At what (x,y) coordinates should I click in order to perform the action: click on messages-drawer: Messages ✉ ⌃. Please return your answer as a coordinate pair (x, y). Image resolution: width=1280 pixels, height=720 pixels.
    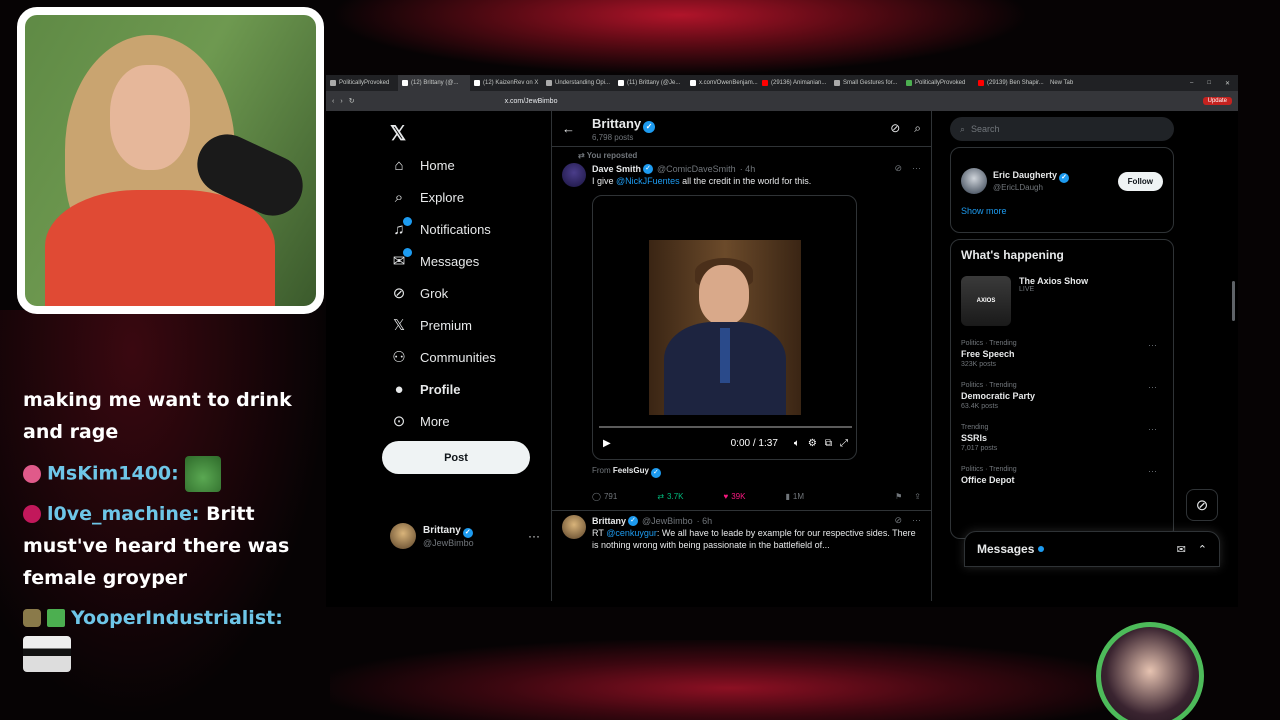
    Looking at the image, I should click on (1092, 549).